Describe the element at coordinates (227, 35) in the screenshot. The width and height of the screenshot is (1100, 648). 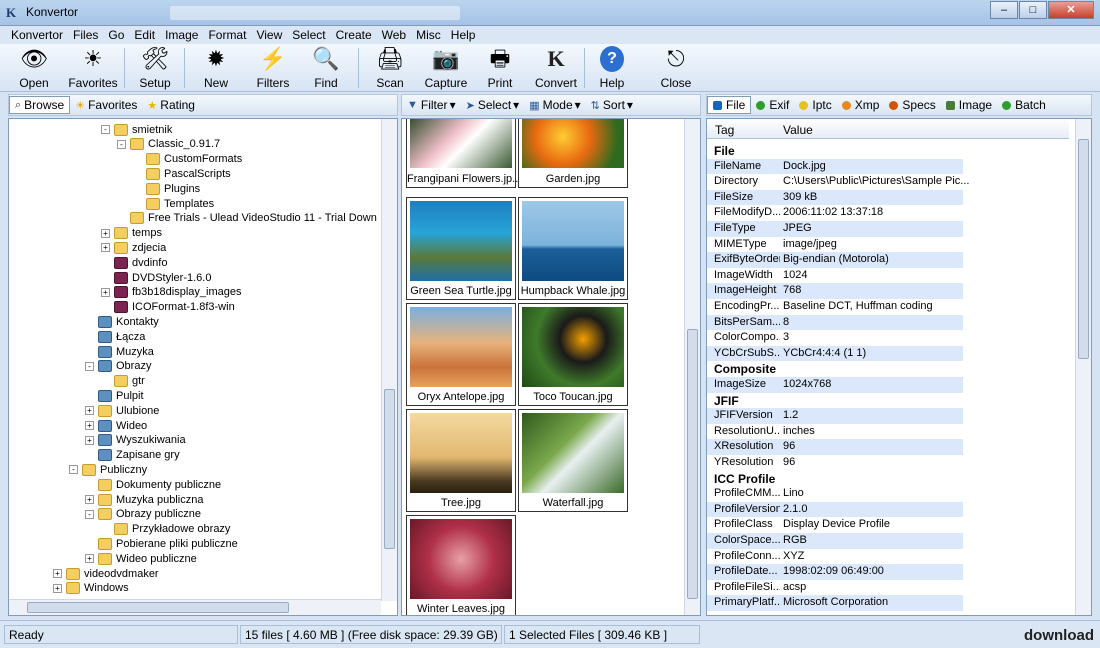
I see `menu-format: Format` at that location.